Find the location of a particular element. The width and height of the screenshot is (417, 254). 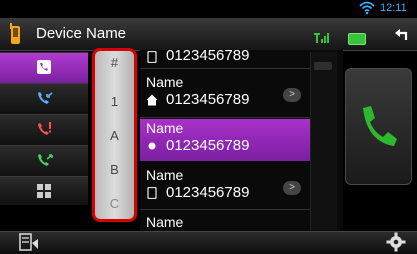

index-letter: B is located at coordinates (114, 169).